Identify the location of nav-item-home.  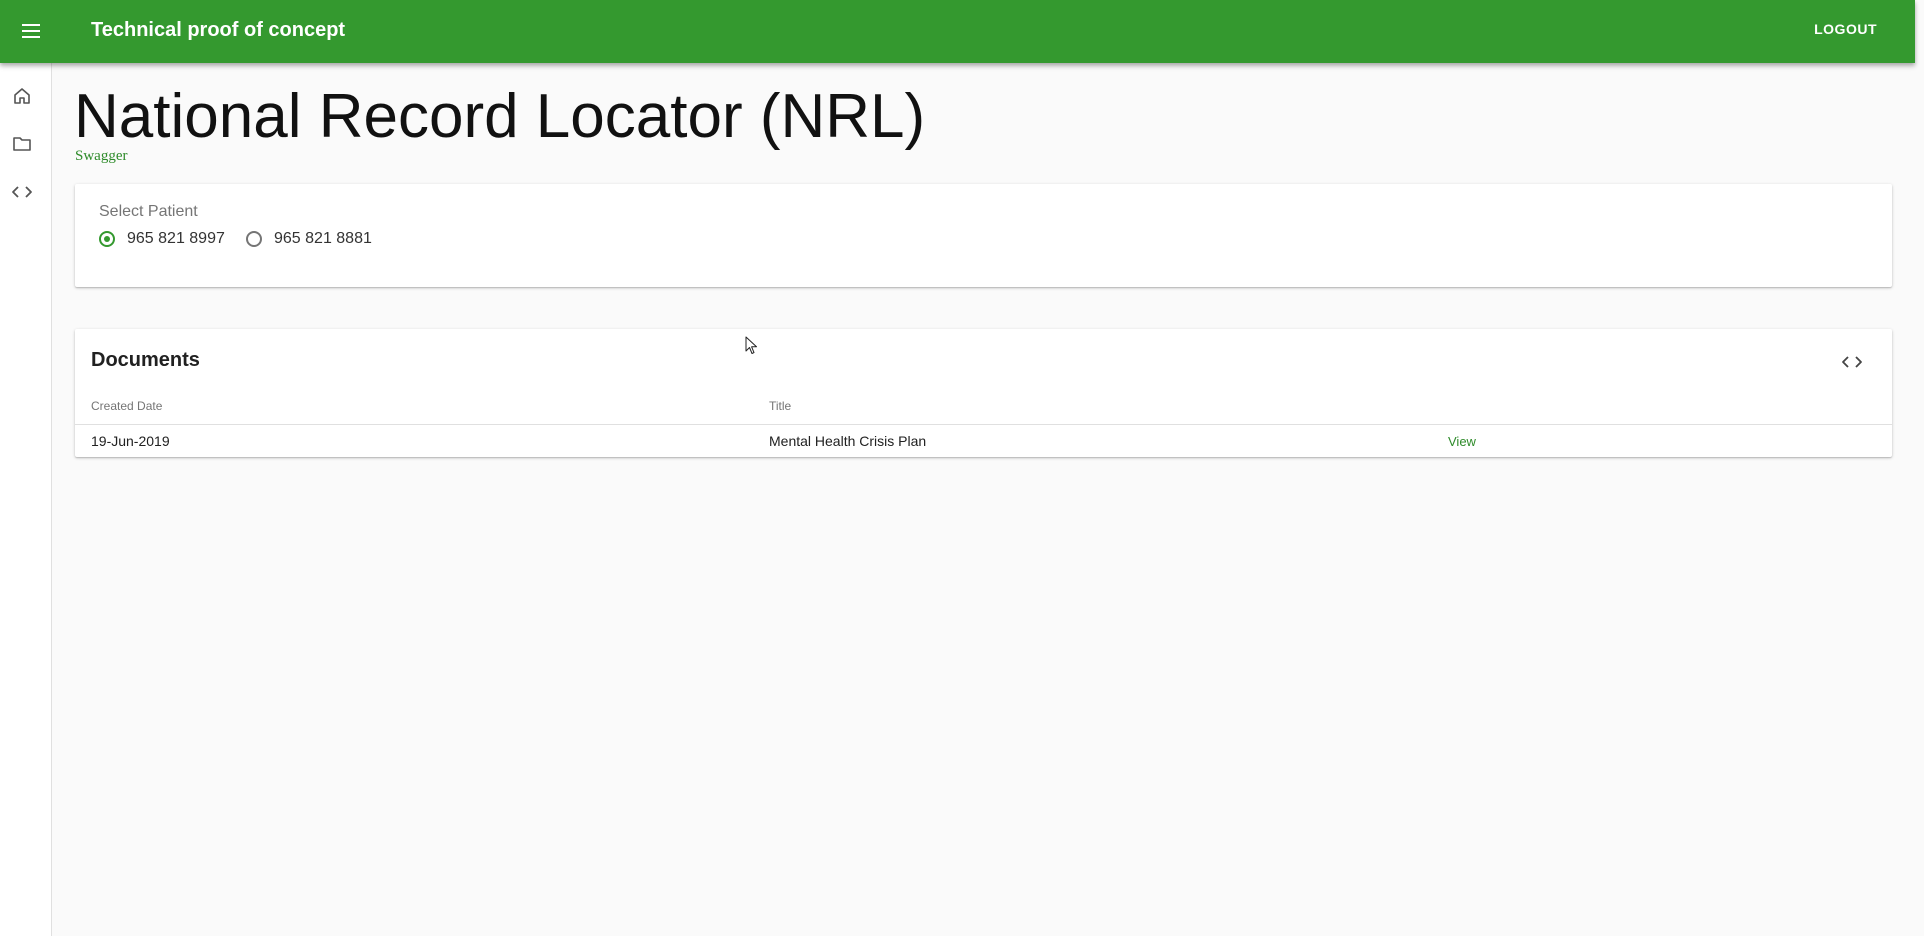
(22, 96).